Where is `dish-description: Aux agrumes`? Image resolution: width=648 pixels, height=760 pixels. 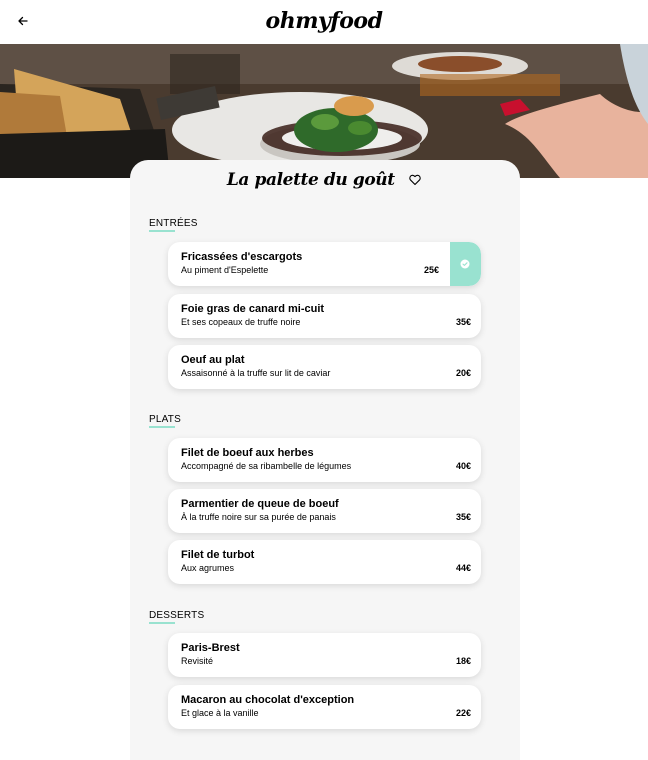 dish-description: Aux agrumes is located at coordinates (208, 568).